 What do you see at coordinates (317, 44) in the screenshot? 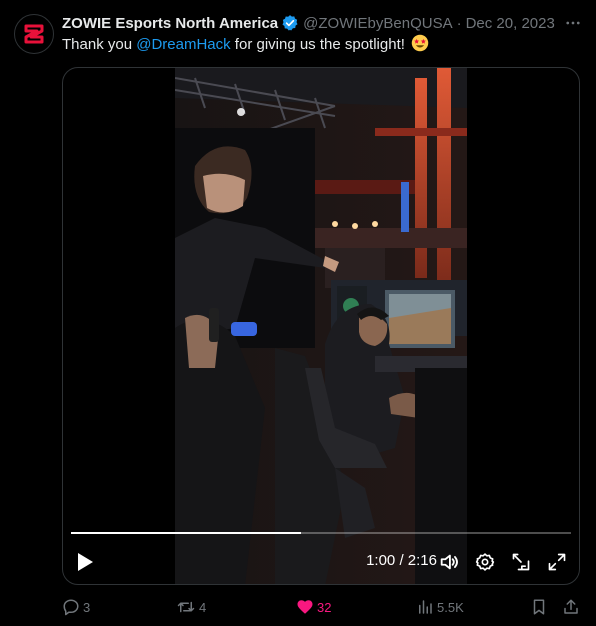
I see `tweet-text-end: for giving us the spotlight!` at bounding box center [317, 44].